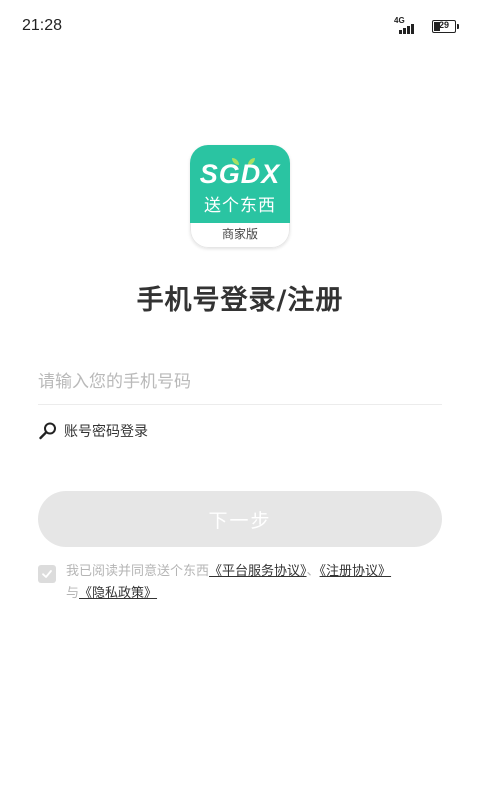 Image resolution: width=480 pixels, height=800 pixels. What do you see at coordinates (240, 382) in the screenshot?
I see `phone-input` at bounding box center [240, 382].